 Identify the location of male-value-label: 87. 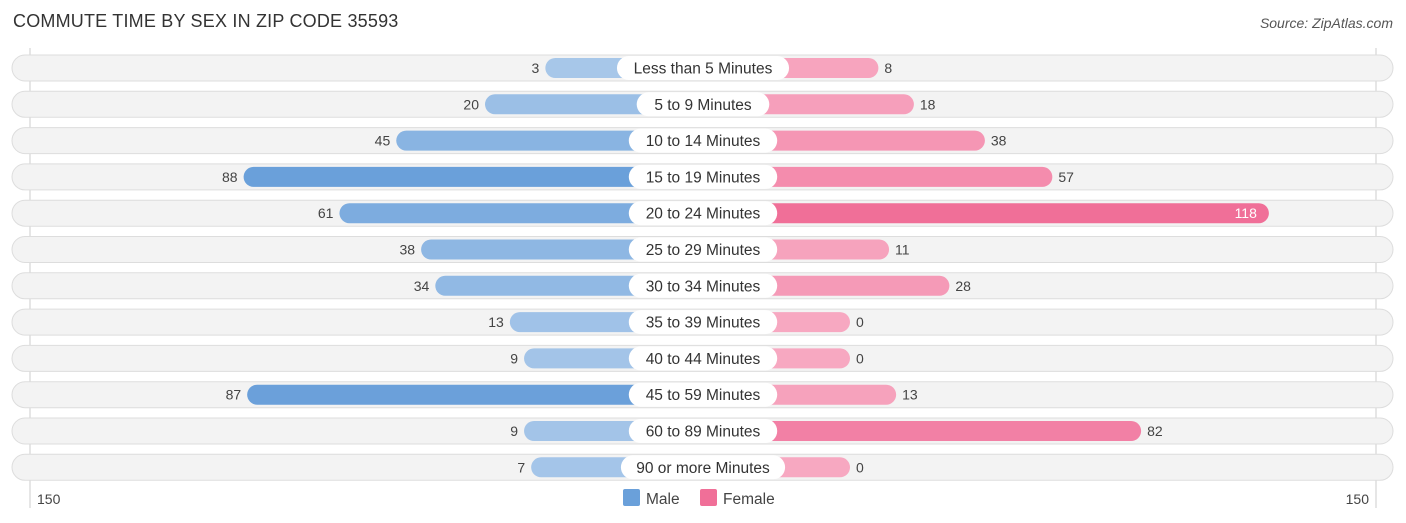
(234, 395).